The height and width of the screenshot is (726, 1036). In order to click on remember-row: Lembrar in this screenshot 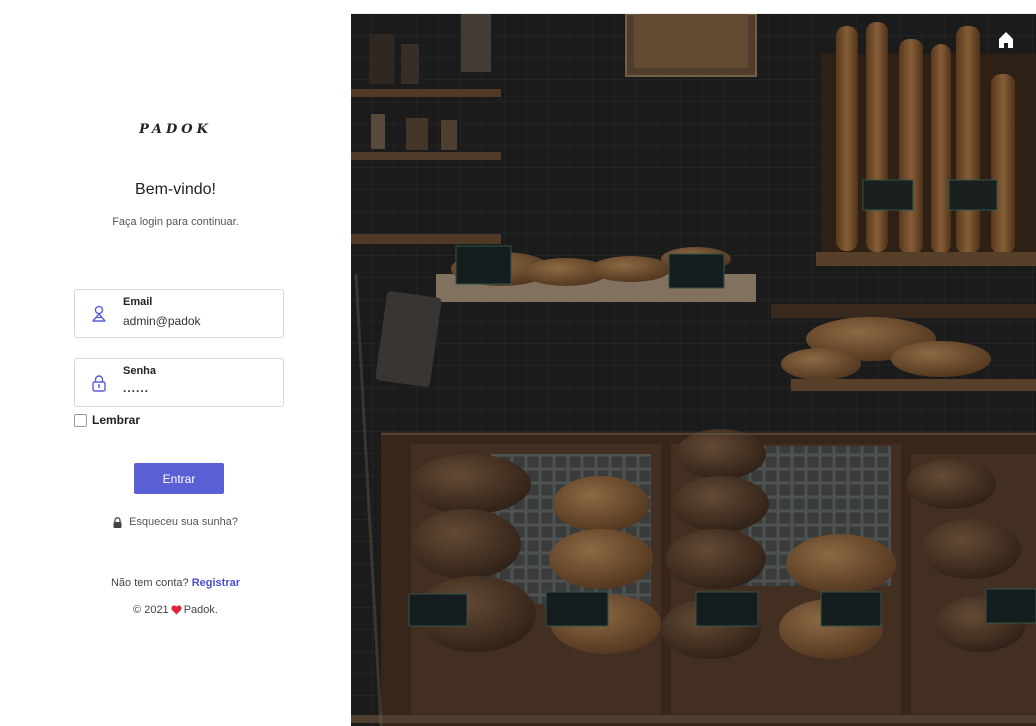, I will do `click(107, 420)`.